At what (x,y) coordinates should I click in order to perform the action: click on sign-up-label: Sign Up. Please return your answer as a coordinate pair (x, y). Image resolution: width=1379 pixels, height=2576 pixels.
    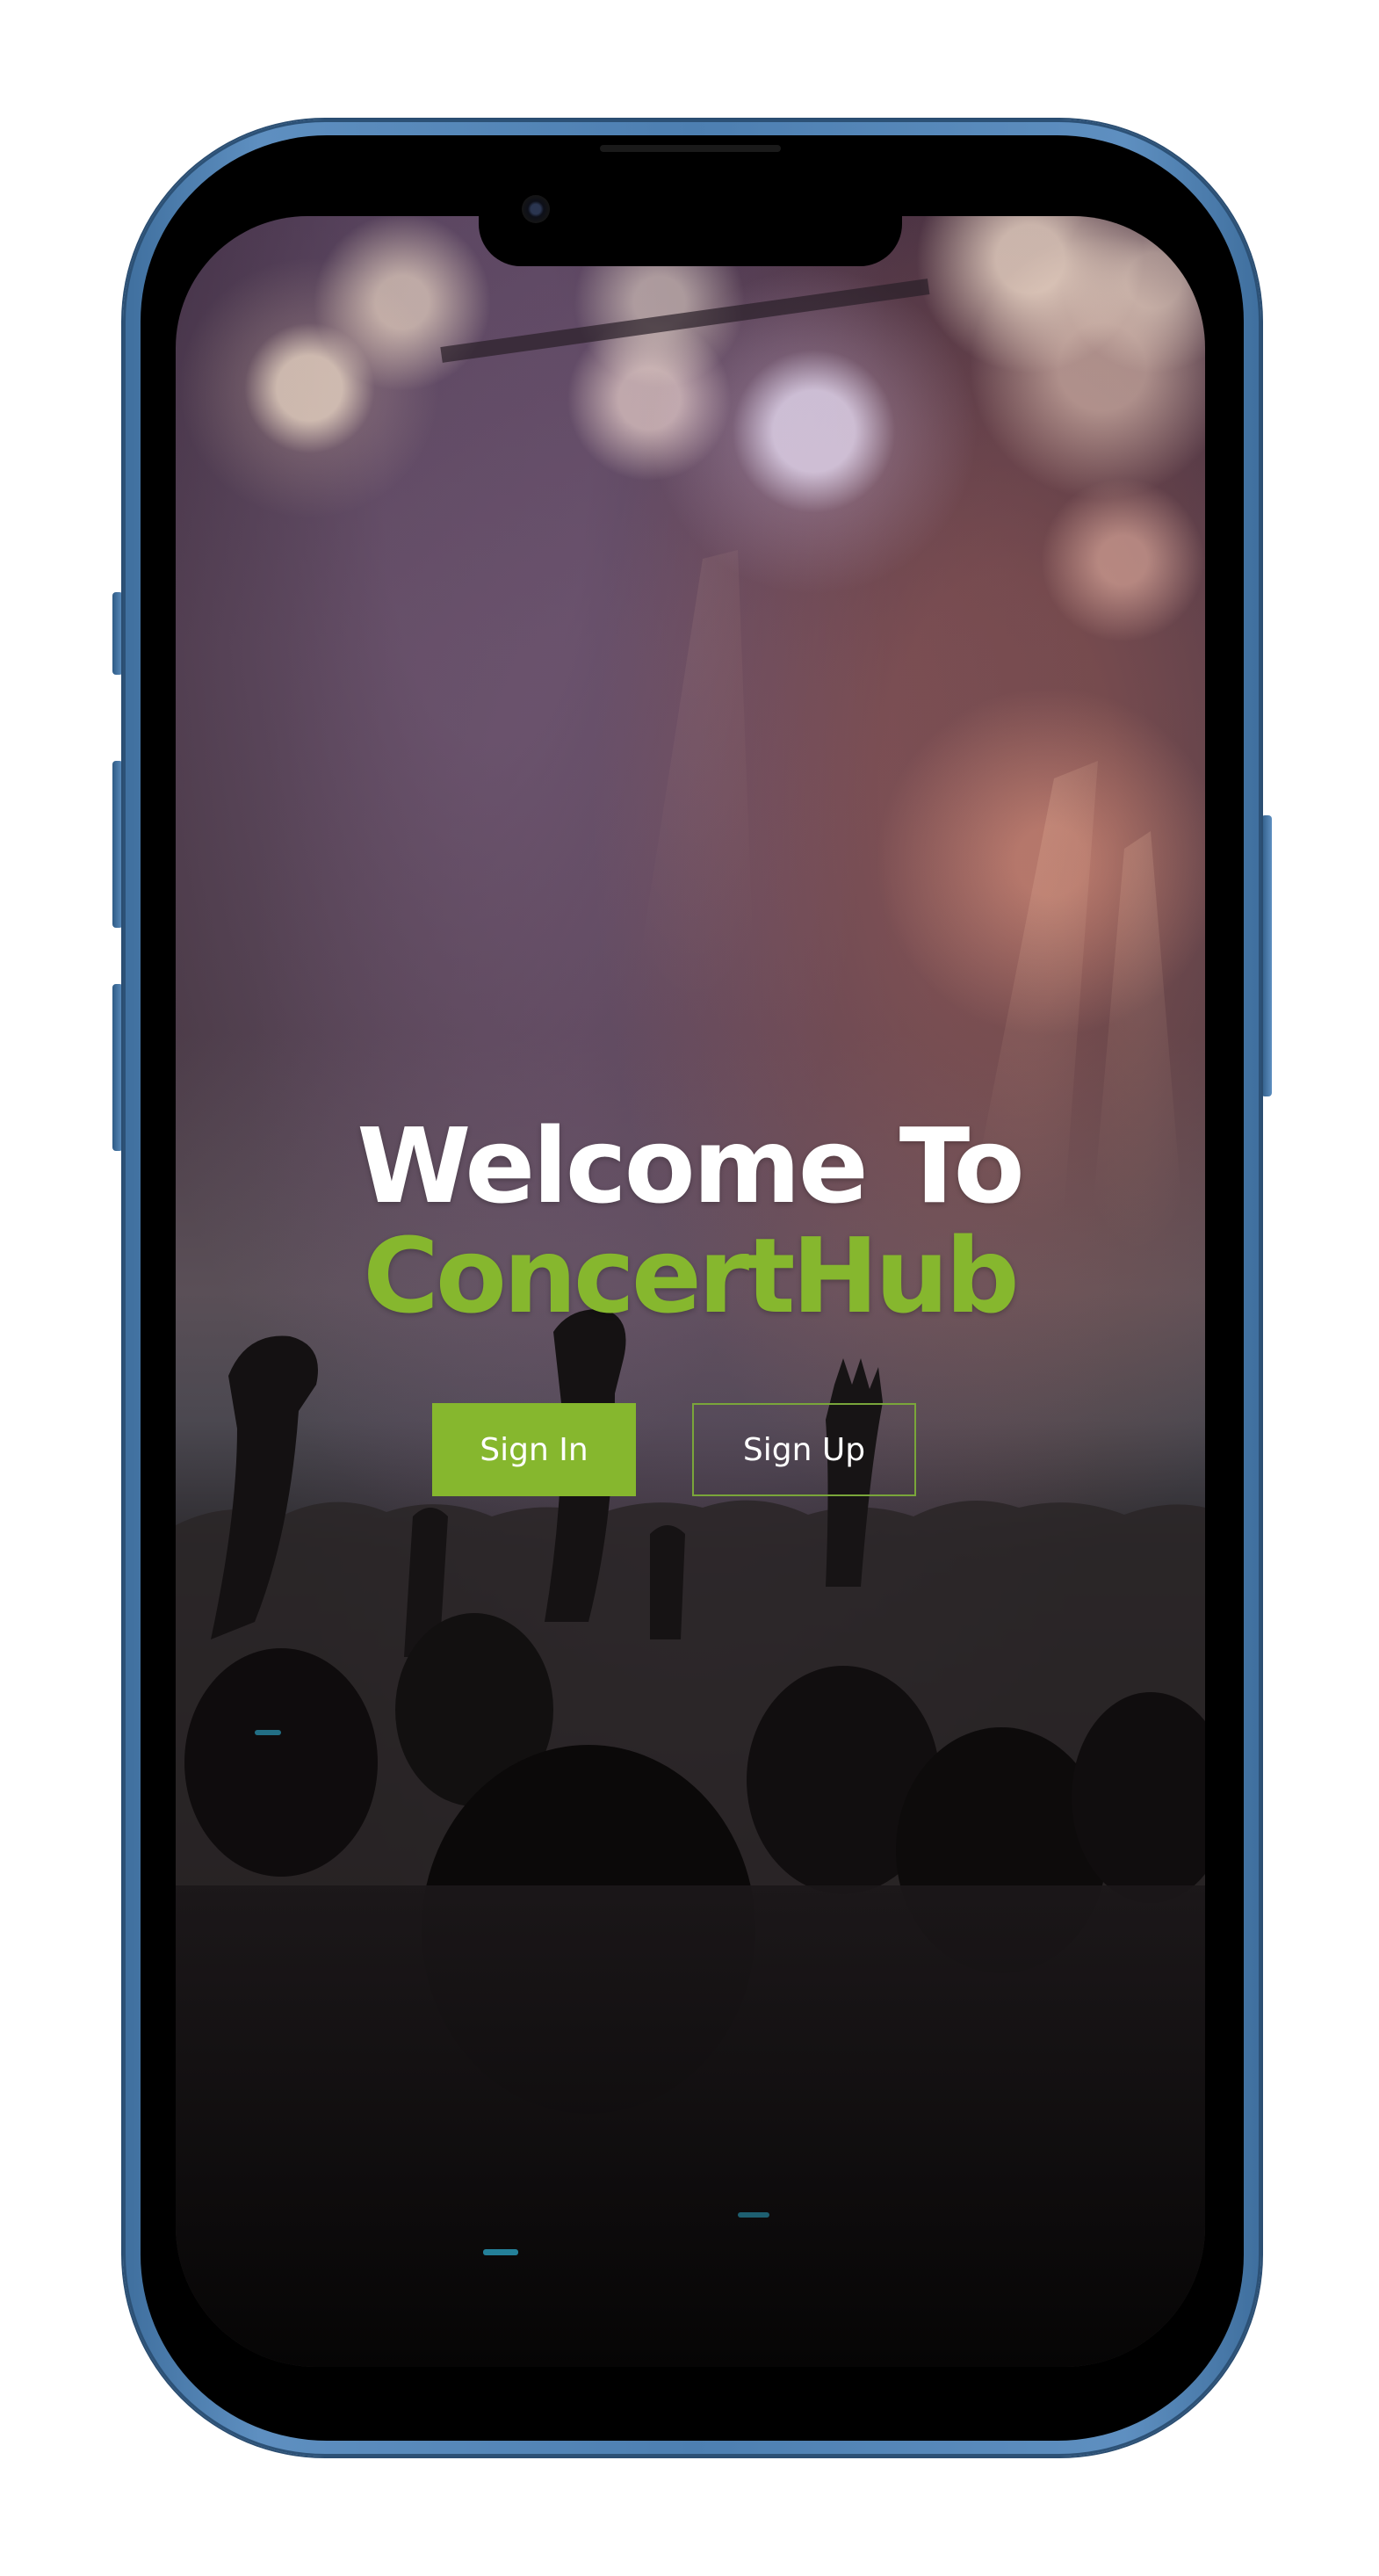
    Looking at the image, I should click on (804, 1449).